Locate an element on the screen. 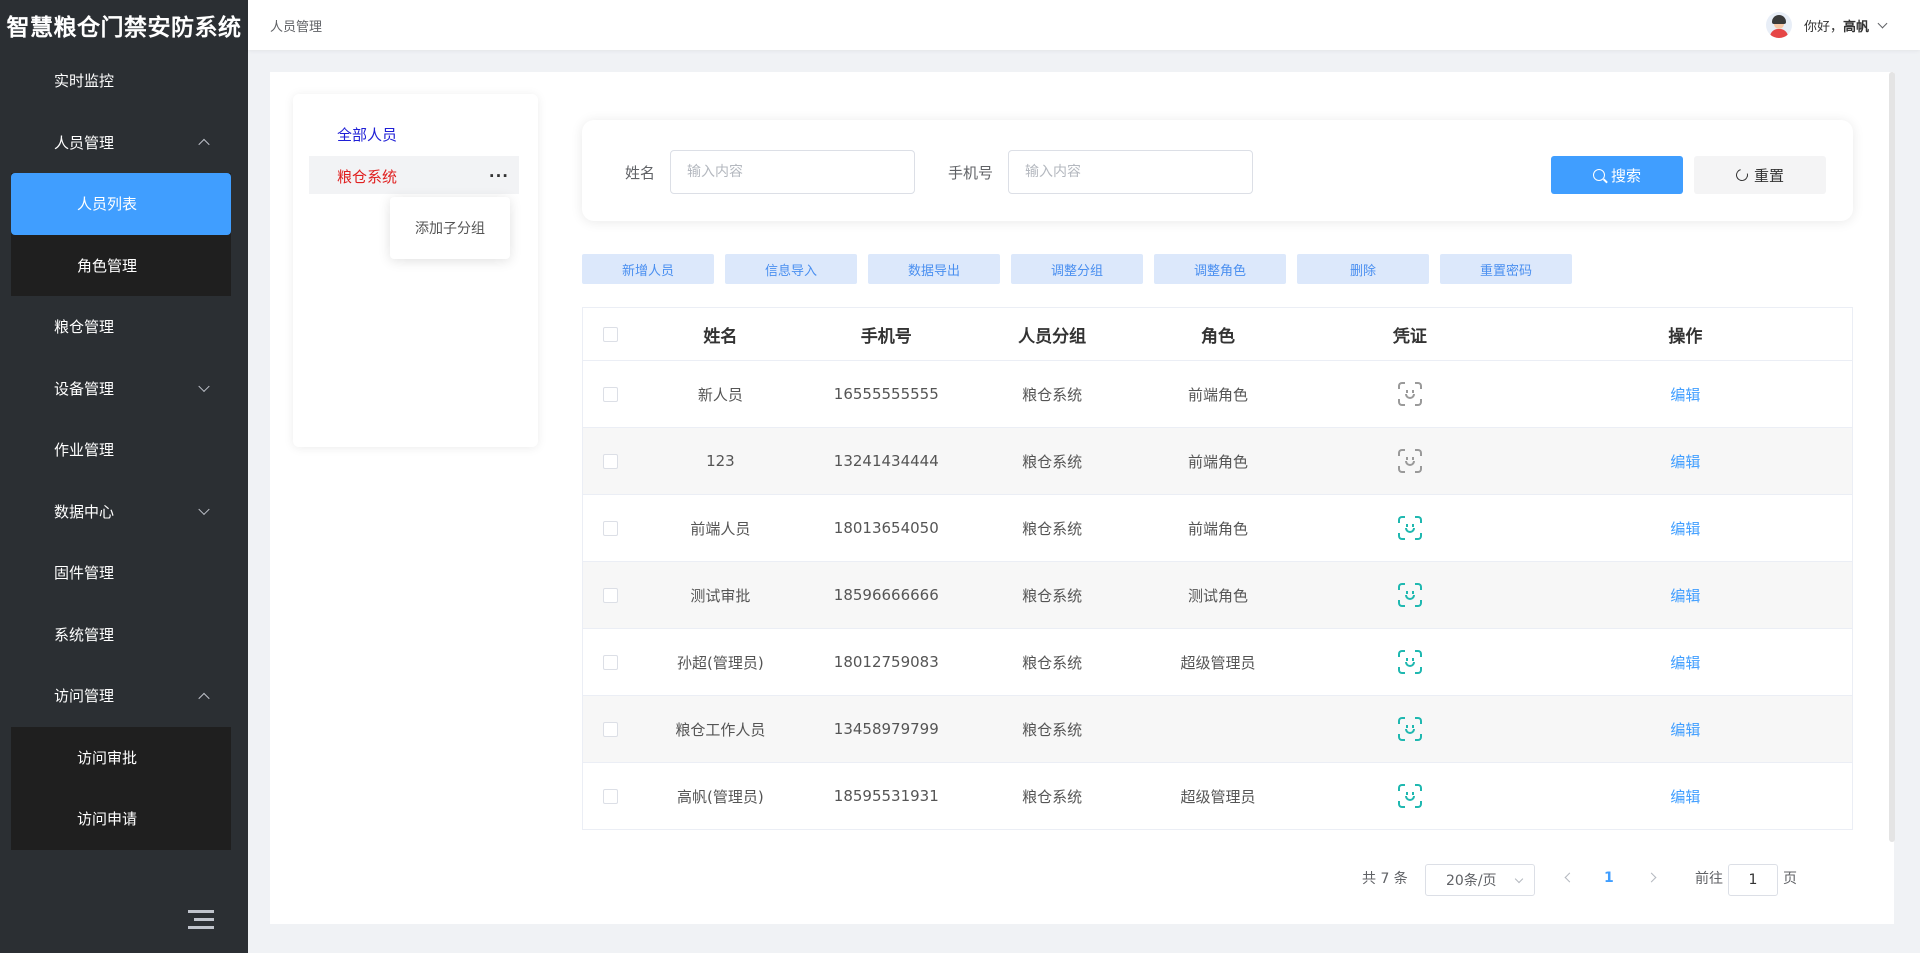 The width and height of the screenshot is (1920, 953). search-panel: 姓名 手机号 搜索 重置 is located at coordinates (1217, 170).